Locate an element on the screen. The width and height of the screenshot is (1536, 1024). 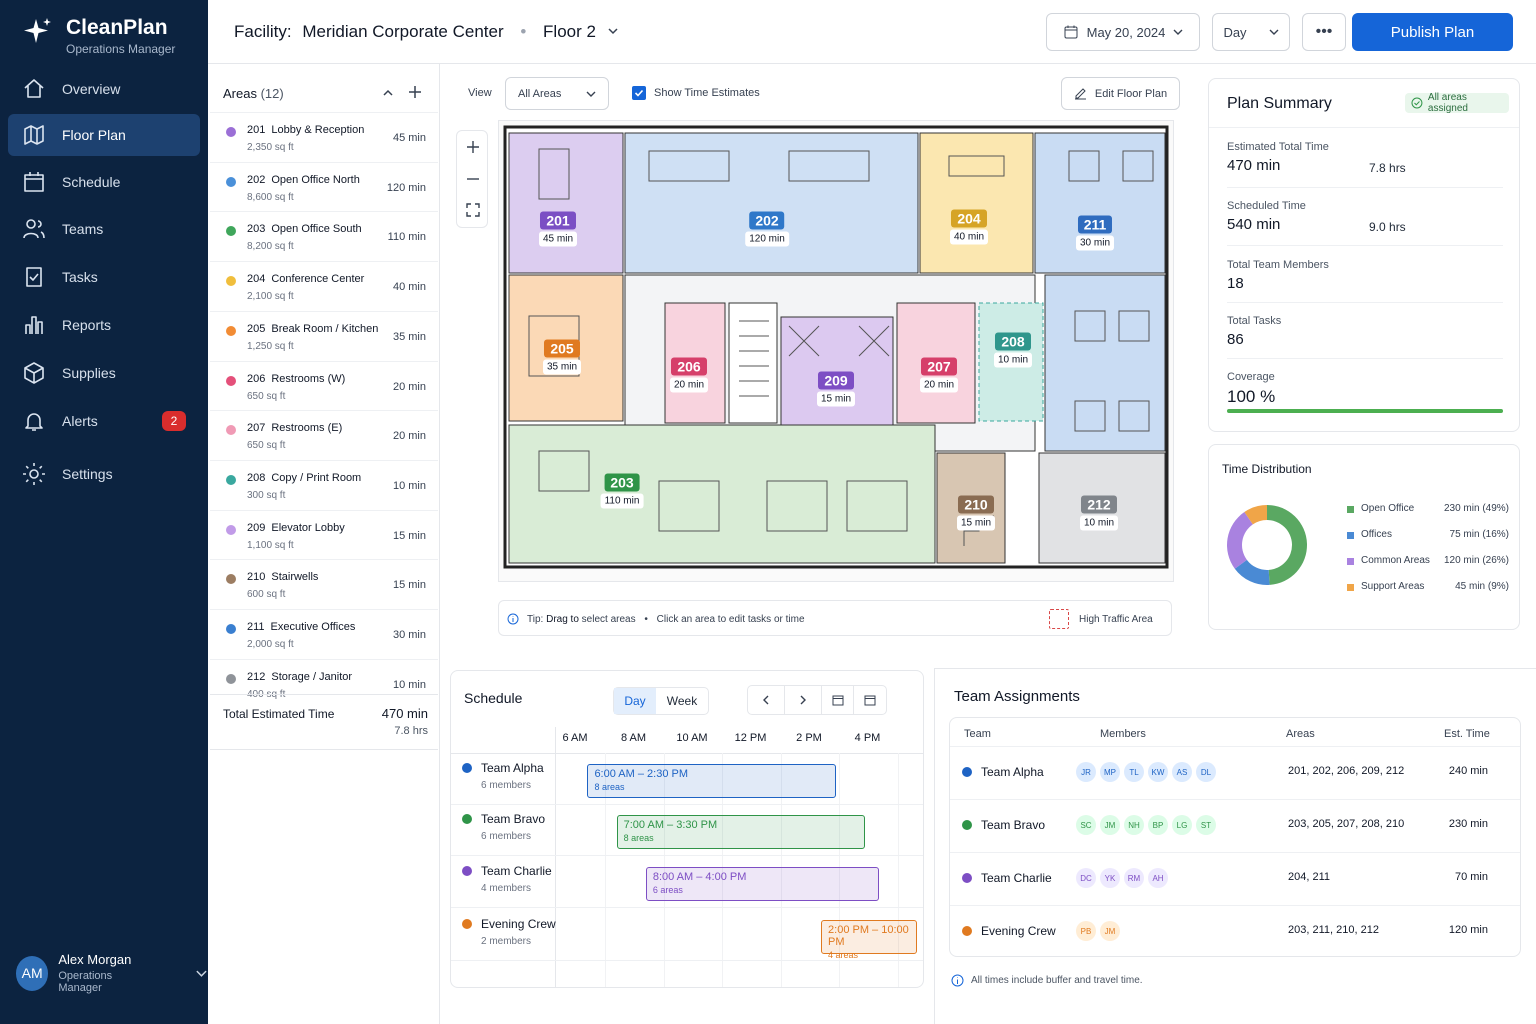
chevron-down-icon is located at coordinates (201, 973).